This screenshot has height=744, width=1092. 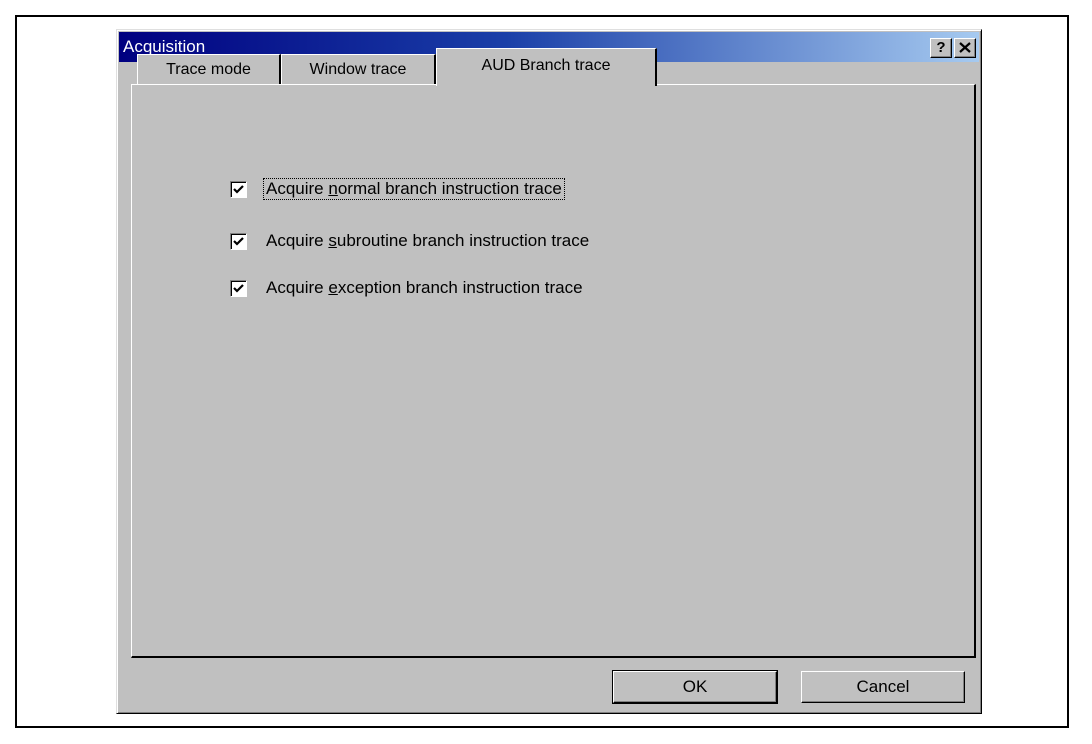 I want to click on close-icon, so click(x=965, y=48).